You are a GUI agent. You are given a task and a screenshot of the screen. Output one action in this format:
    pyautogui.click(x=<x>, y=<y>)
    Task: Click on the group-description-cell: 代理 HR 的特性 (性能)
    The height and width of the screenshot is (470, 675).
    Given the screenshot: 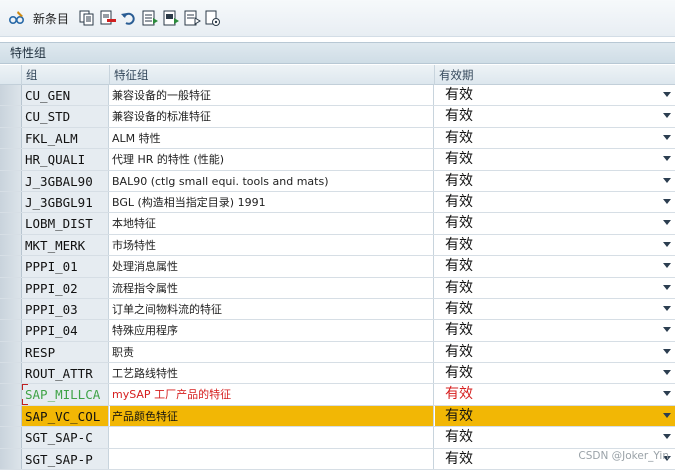 What is the action you would take?
    pyautogui.click(x=272, y=159)
    